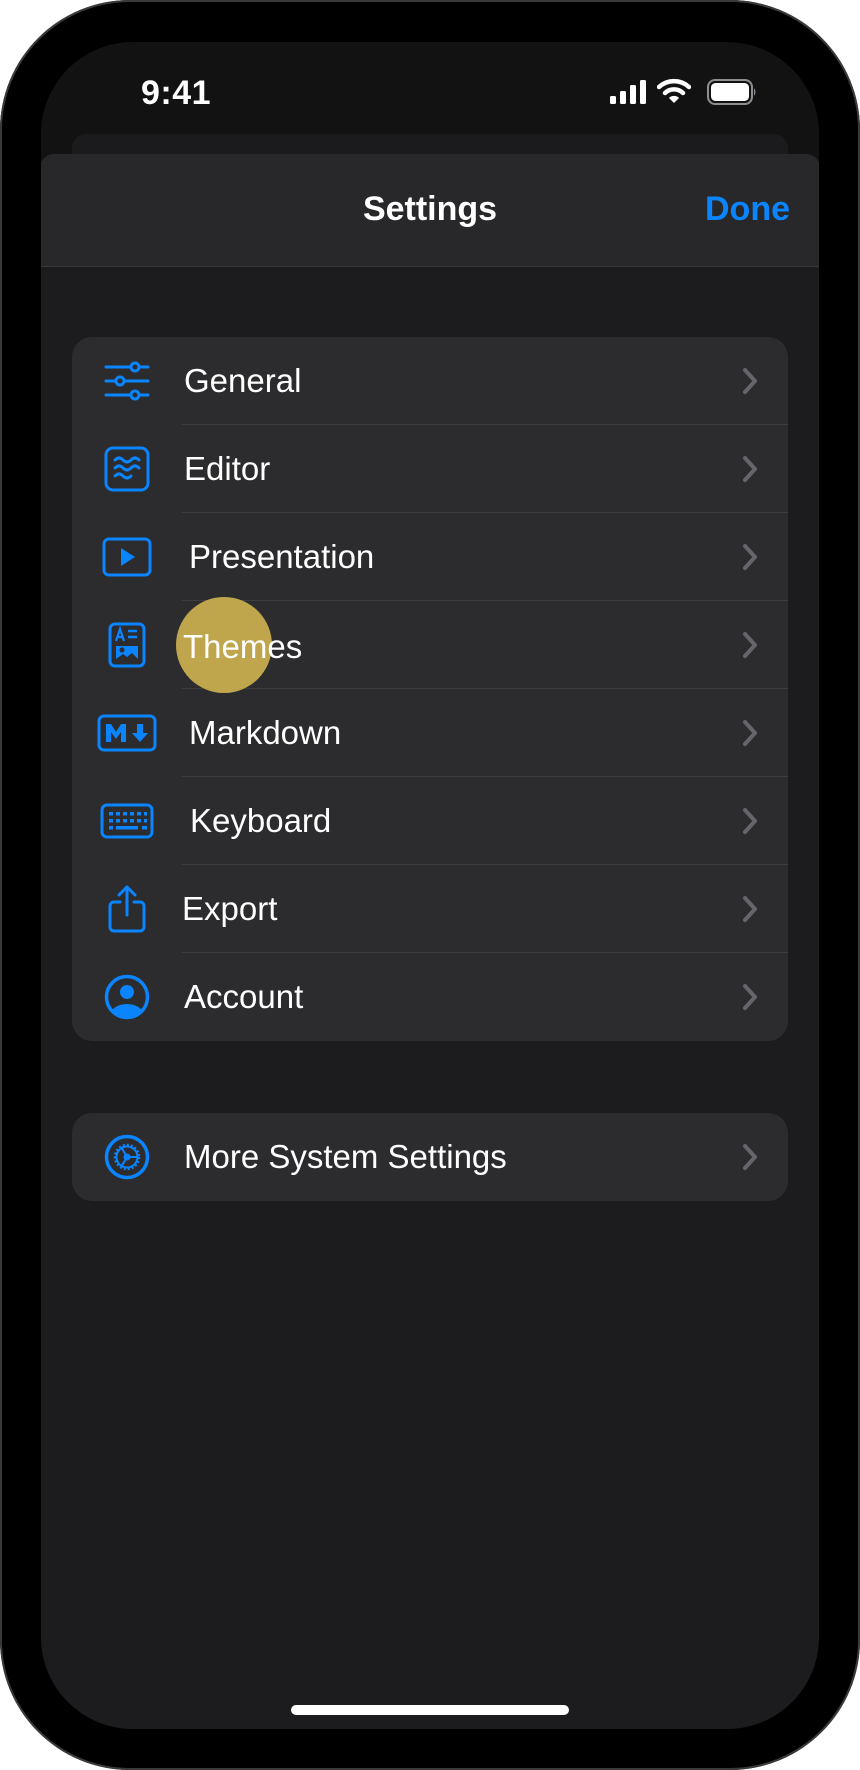  Describe the element at coordinates (127, 645) in the screenshot. I see `doc-image-icon` at that location.